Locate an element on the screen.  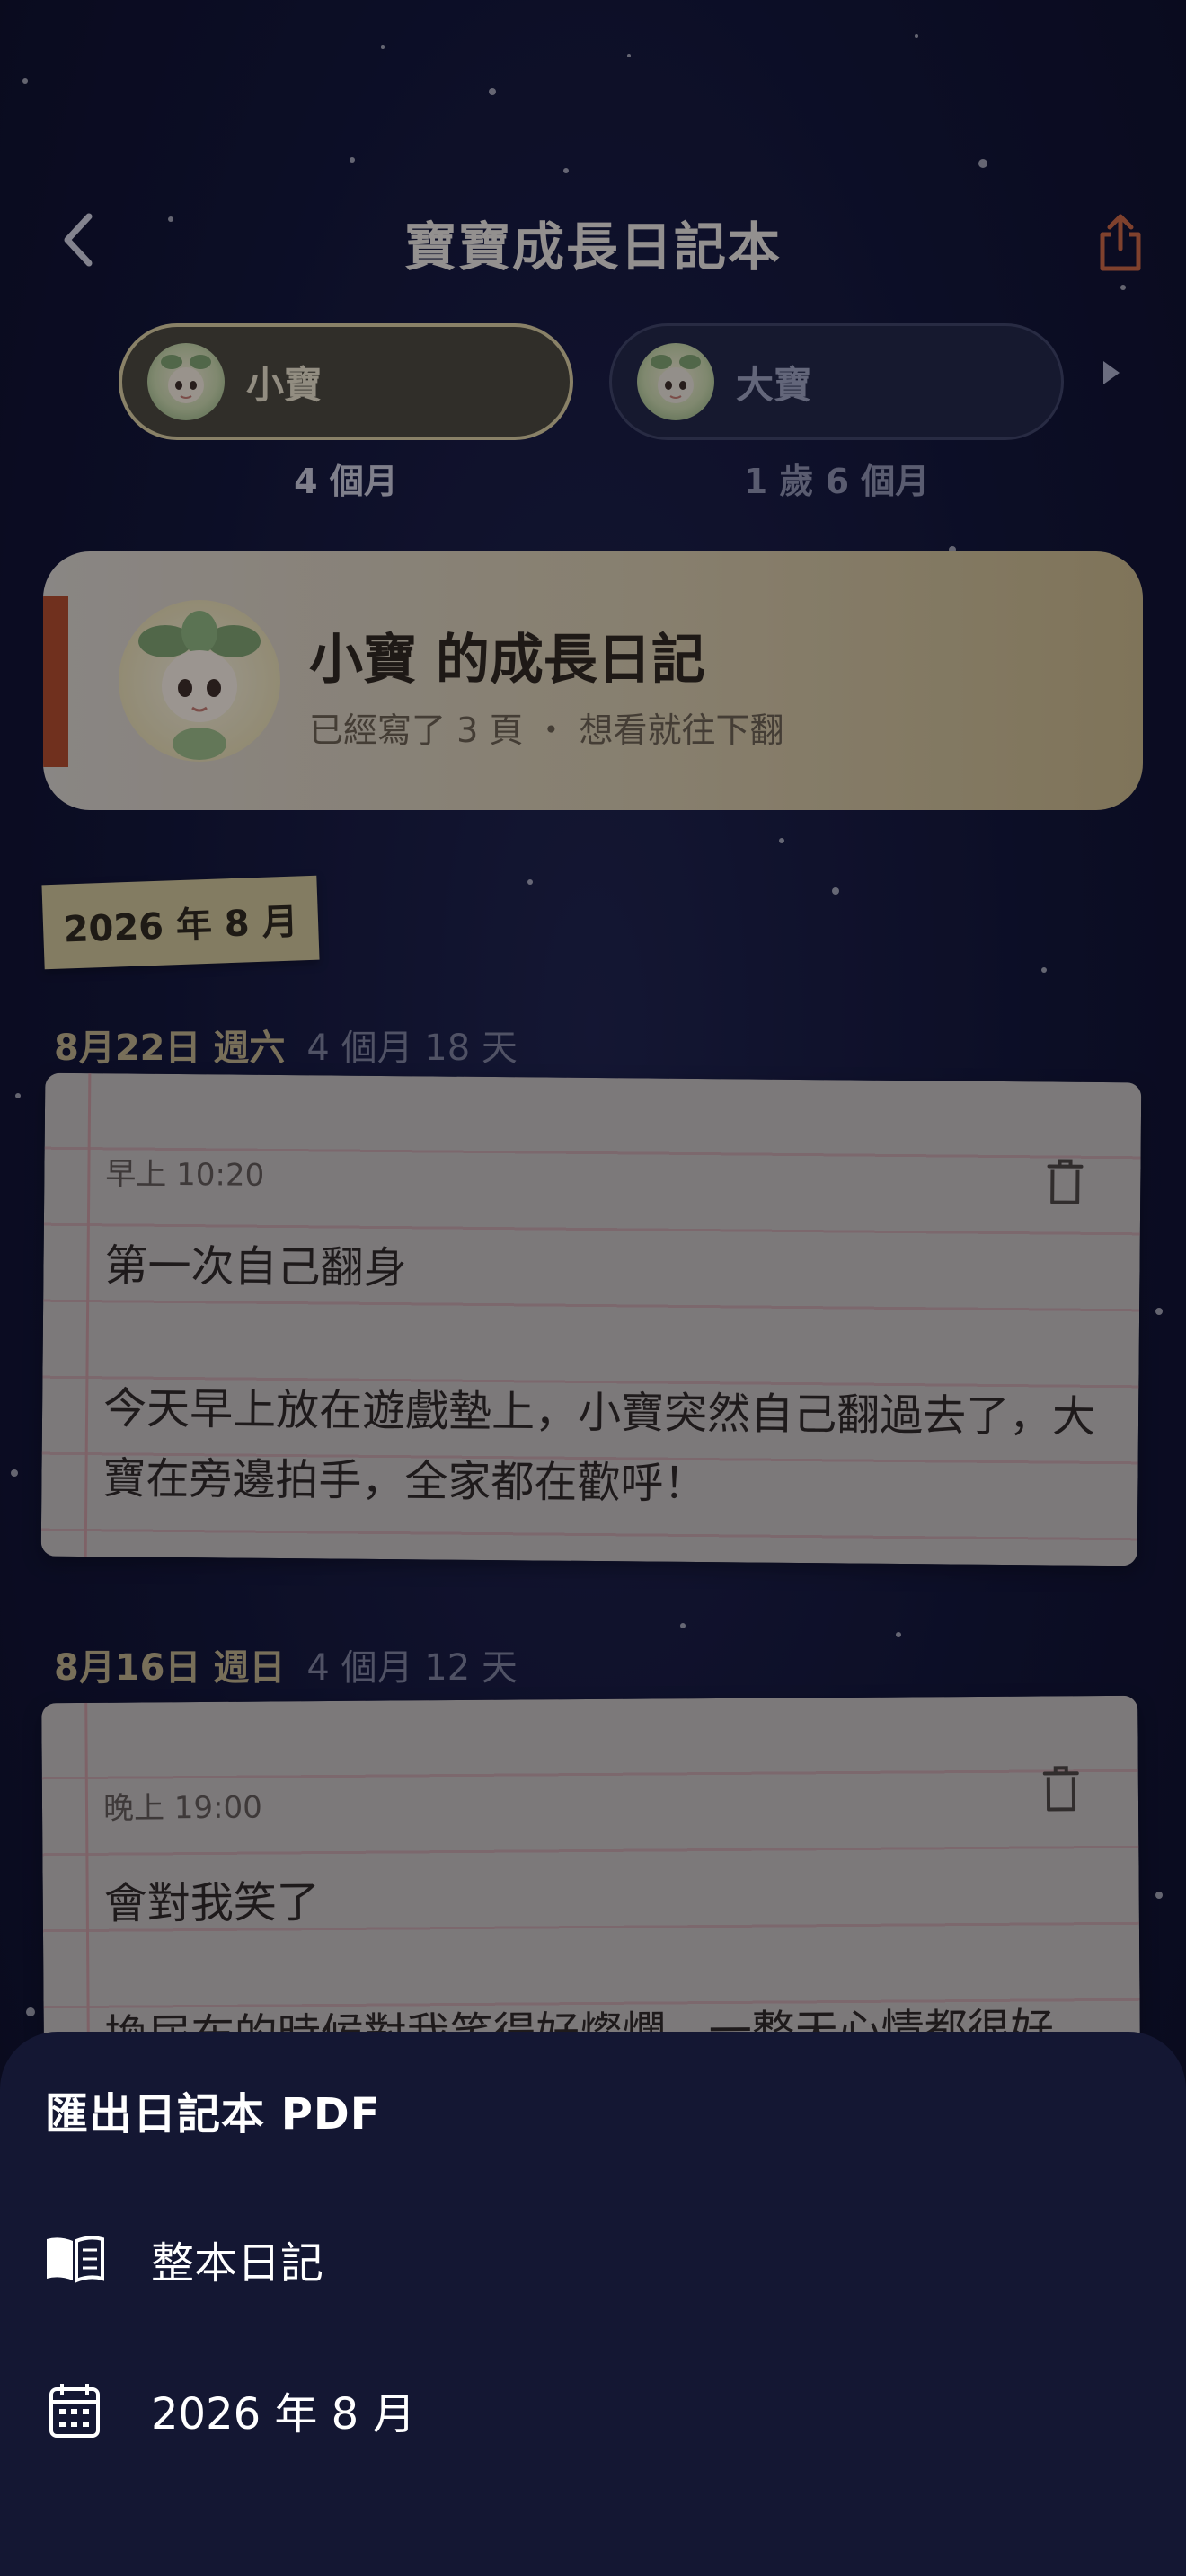
book-icon is located at coordinates (74, 2259).